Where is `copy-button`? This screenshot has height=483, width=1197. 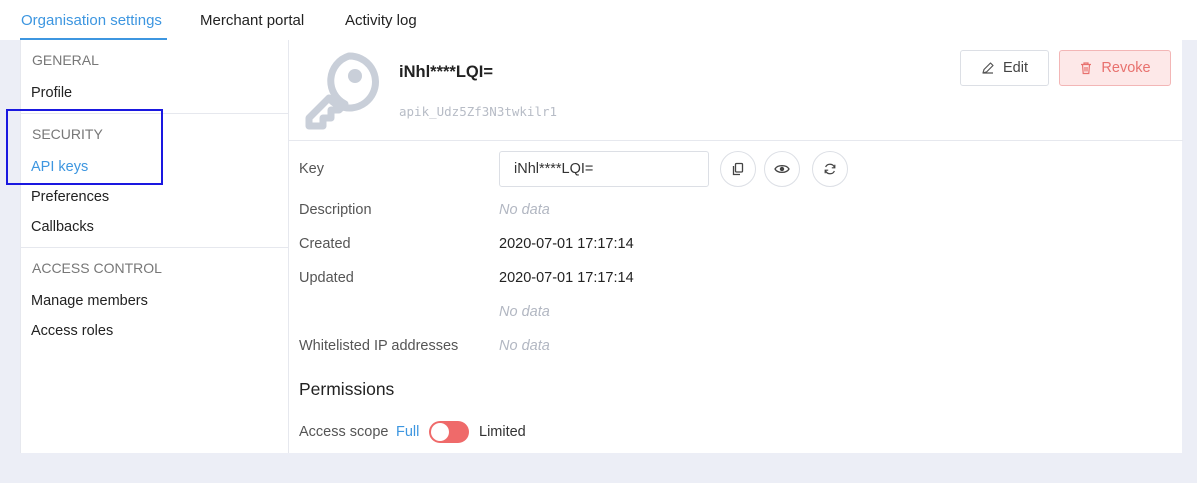
copy-button is located at coordinates (738, 169).